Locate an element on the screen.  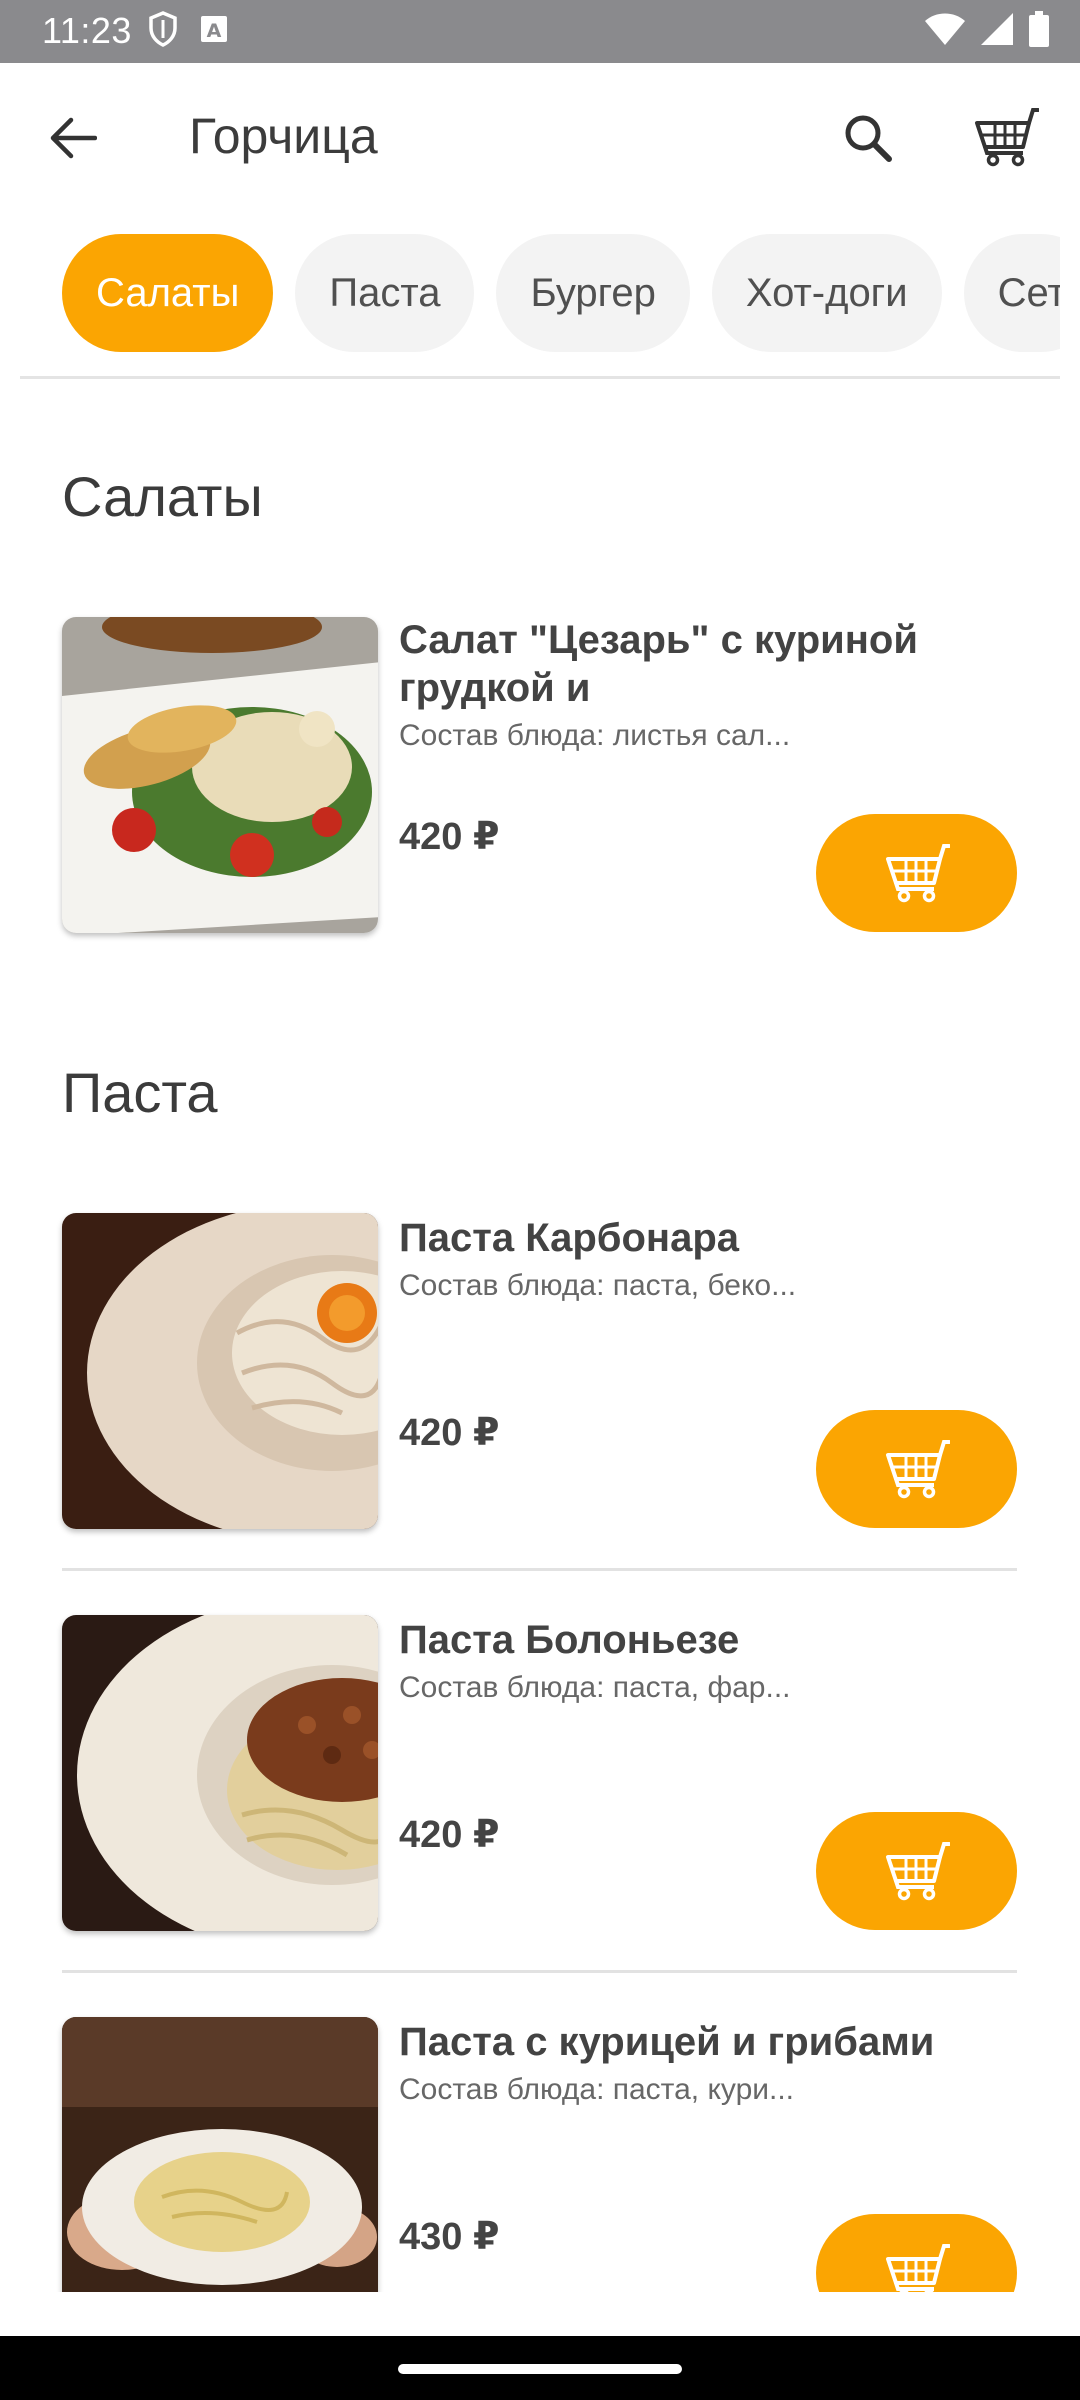
search-icon is located at coordinates (868, 138).